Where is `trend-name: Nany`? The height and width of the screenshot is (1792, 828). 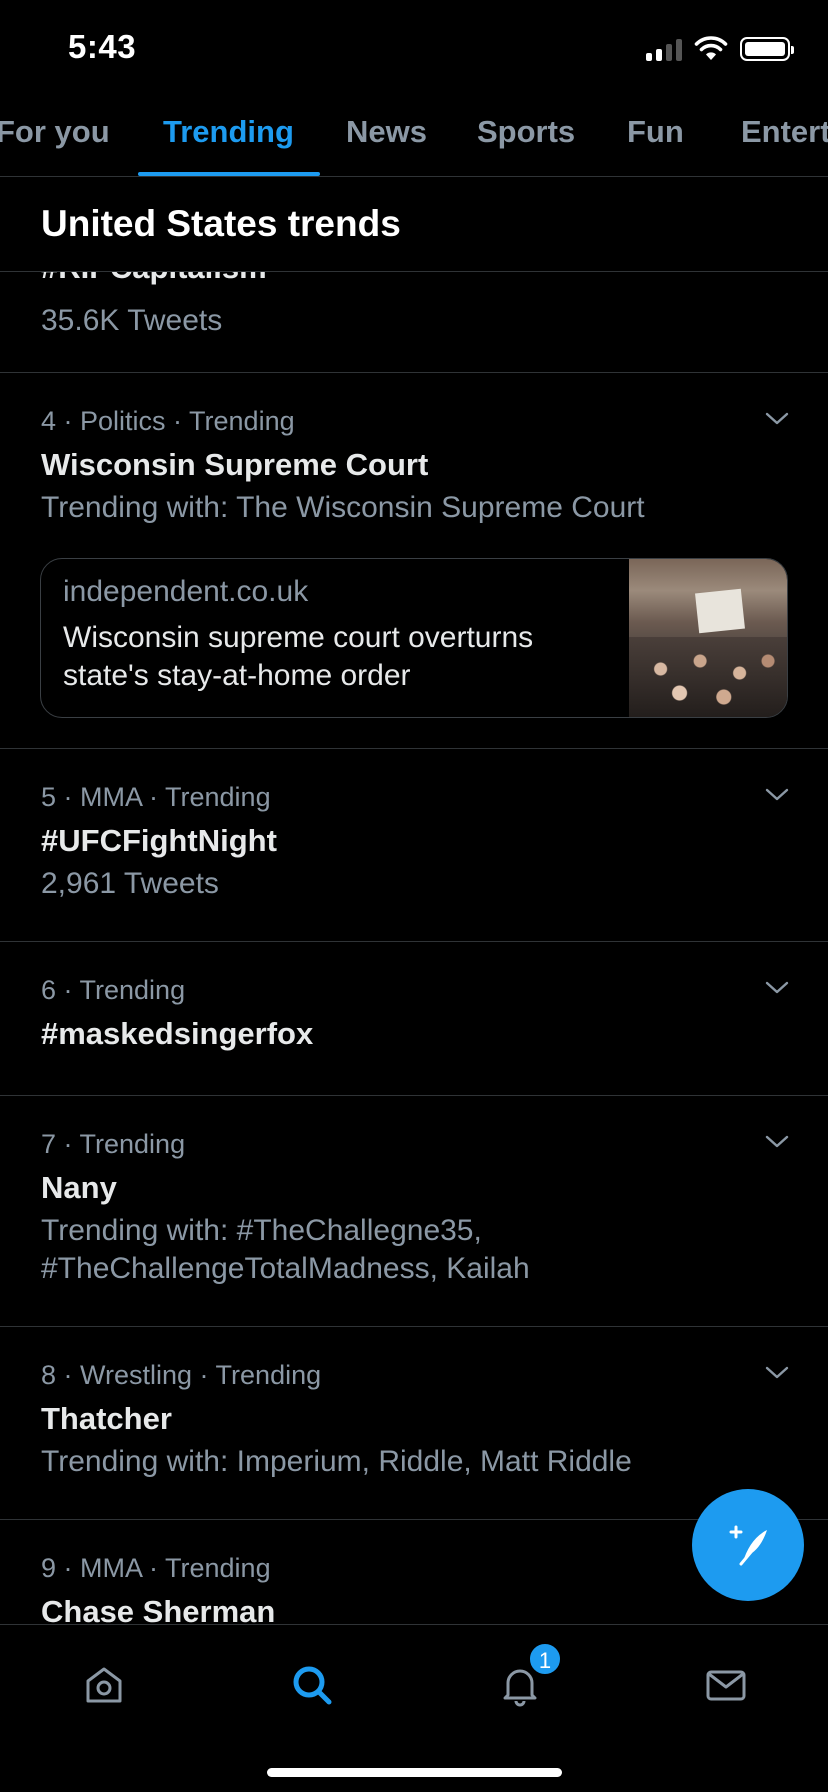 trend-name: Nany is located at coordinates (79, 1187).